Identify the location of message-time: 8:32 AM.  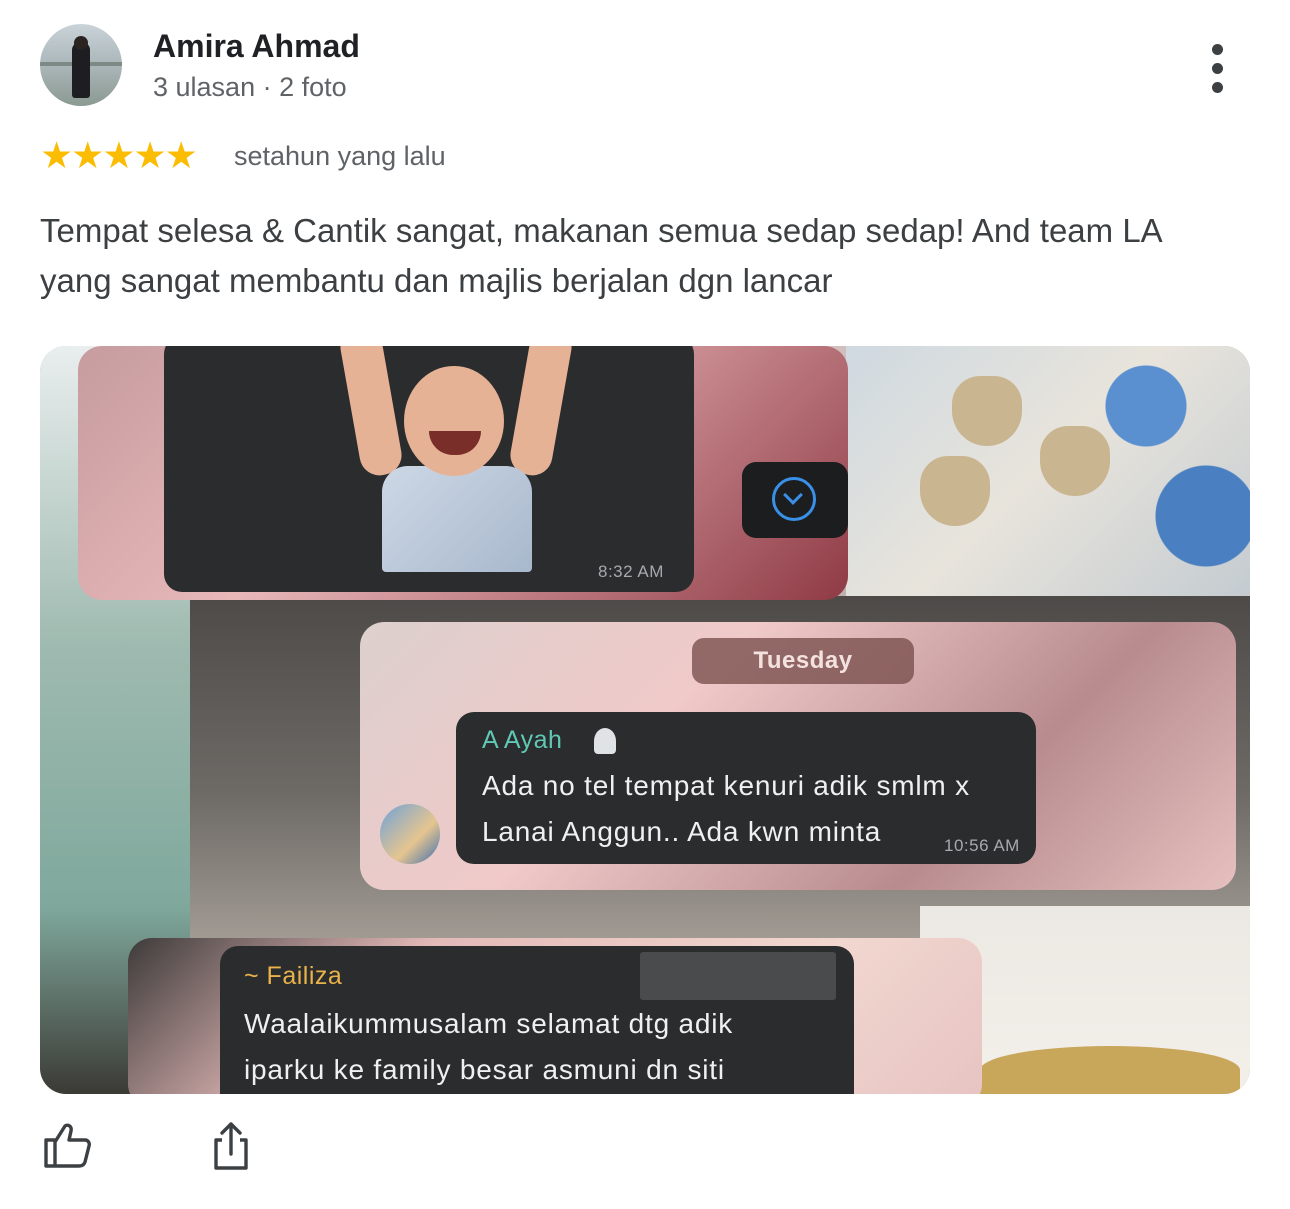
(631, 571).